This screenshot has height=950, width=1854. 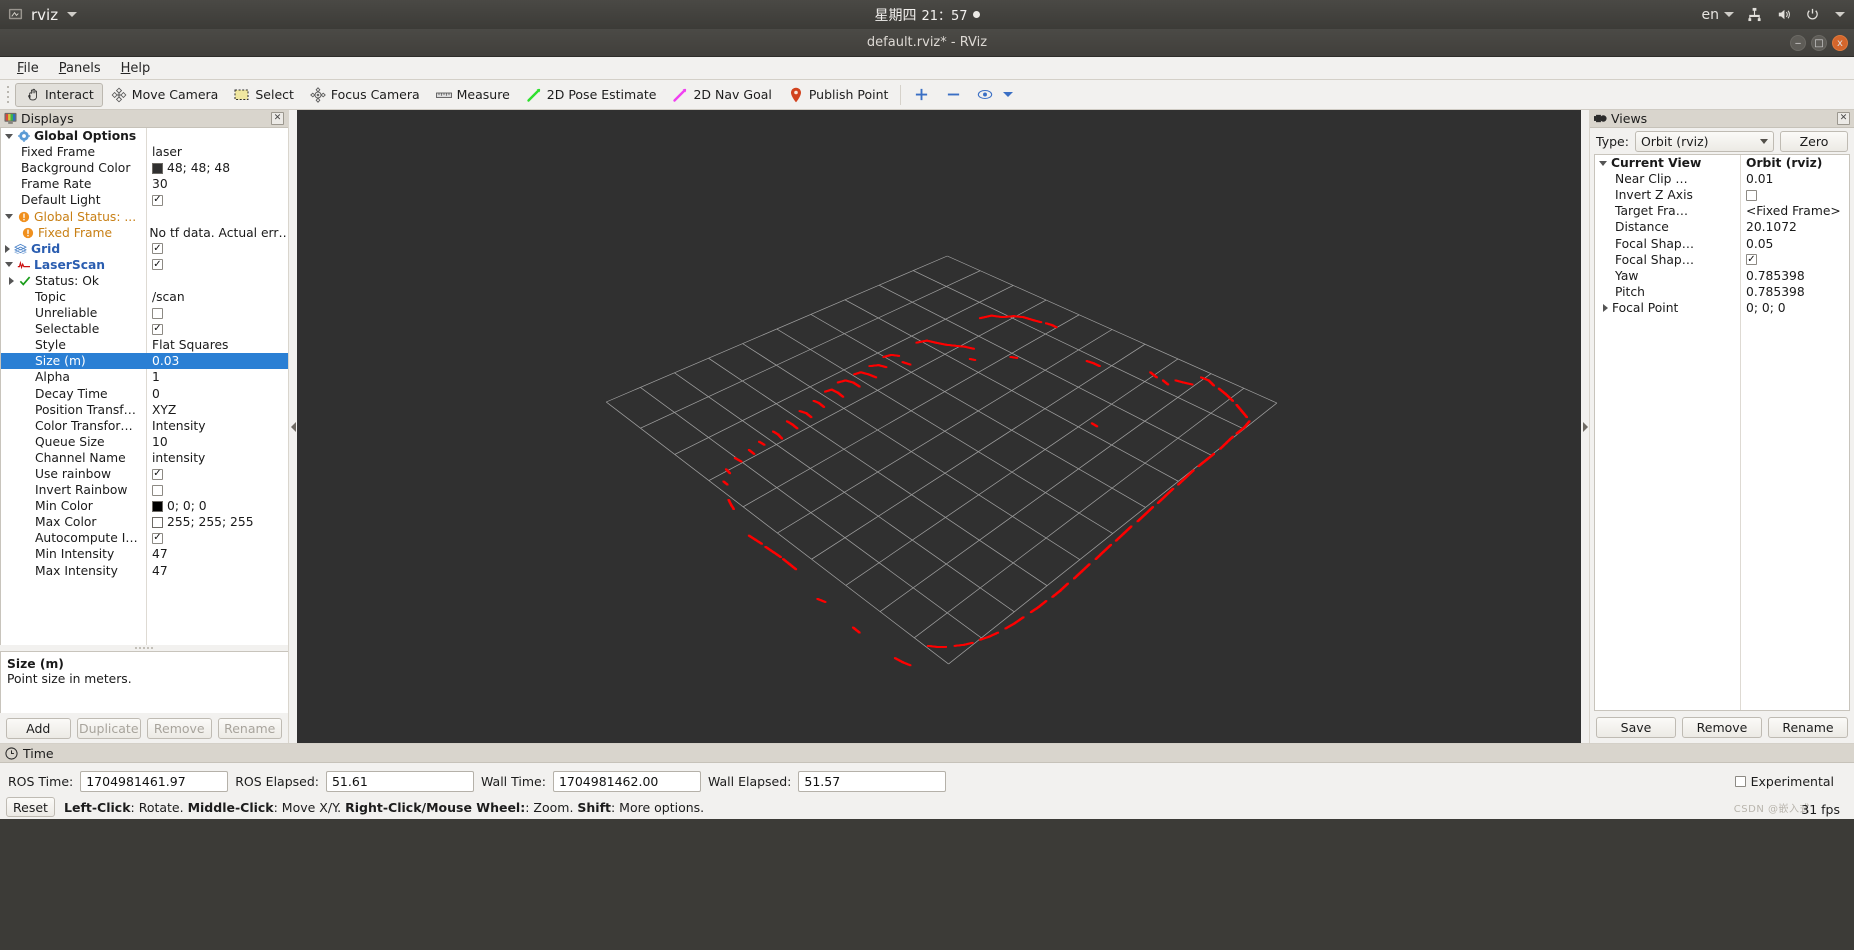 I want to click on tree-row: Use rainbow ✓, so click(x=144, y=474).